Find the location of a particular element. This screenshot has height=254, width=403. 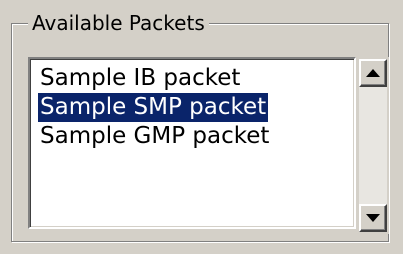

packets-vertical-scrollbar is located at coordinates (373, 145).